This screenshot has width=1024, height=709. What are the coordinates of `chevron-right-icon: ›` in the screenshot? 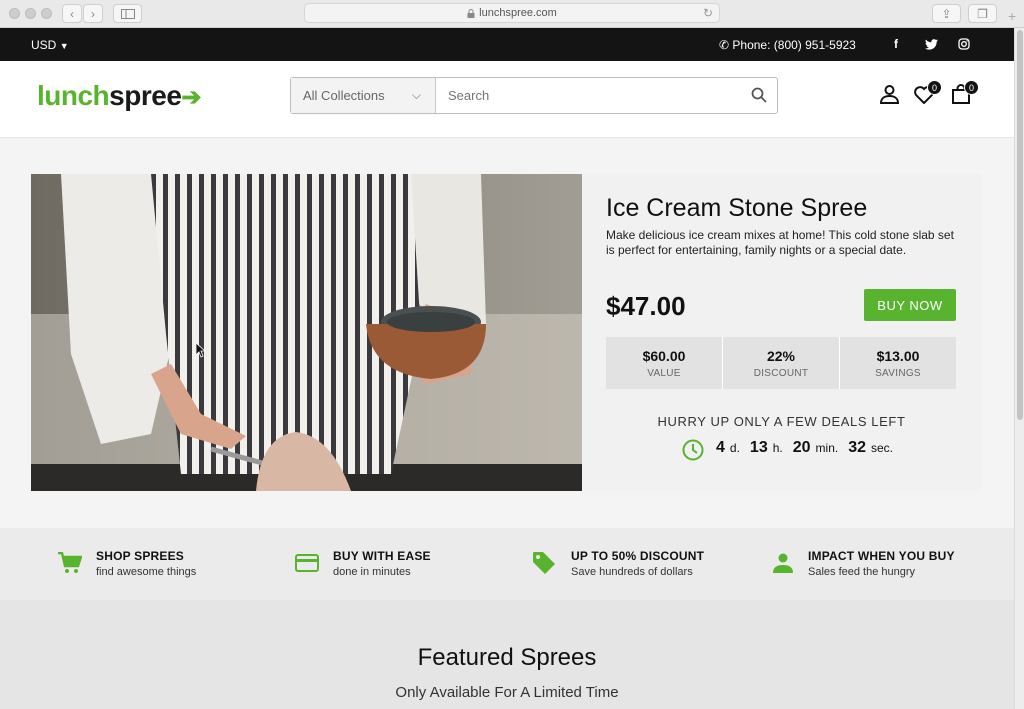 It's located at (93, 13).